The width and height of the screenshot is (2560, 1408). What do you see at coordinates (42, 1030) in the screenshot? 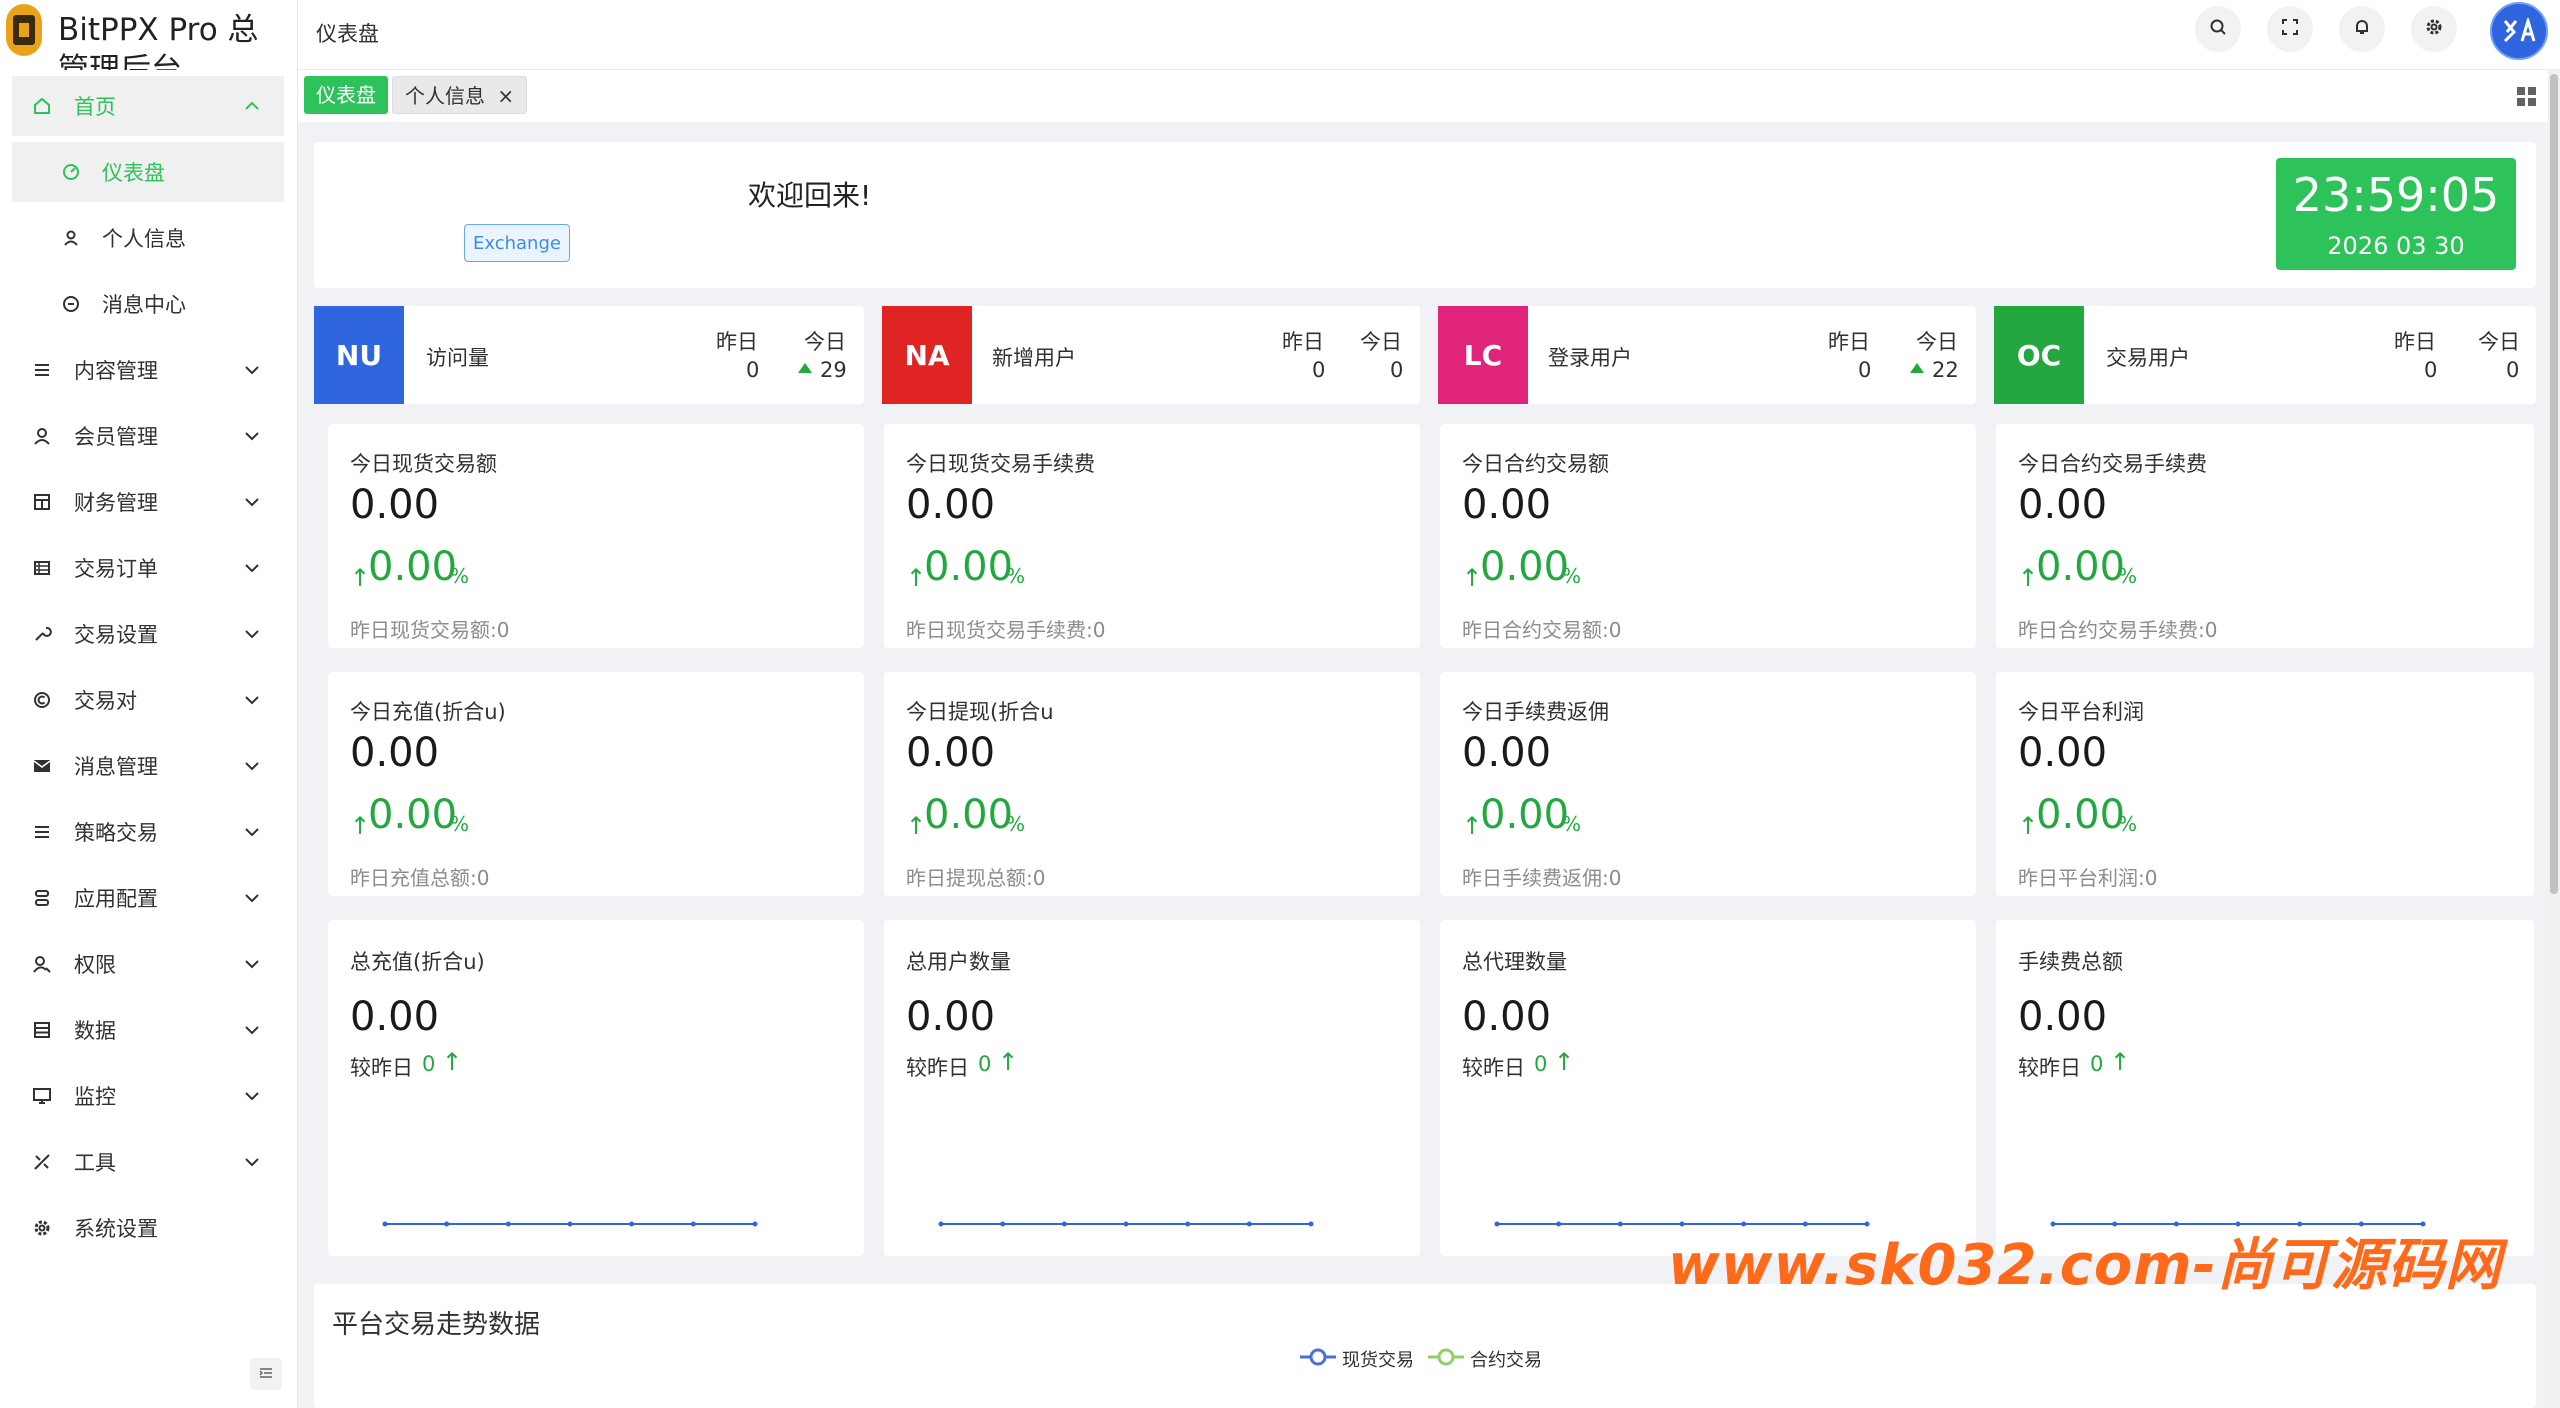
I see `database-icon` at bounding box center [42, 1030].